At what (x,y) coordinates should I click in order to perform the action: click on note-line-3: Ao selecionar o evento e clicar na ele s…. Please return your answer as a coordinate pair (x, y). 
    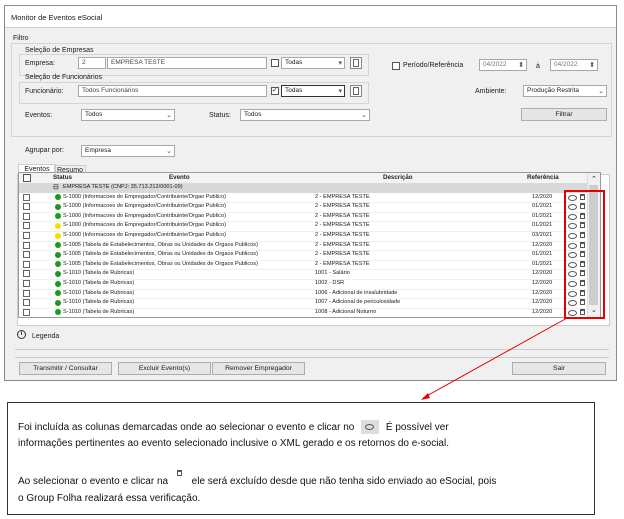
    Looking at the image, I should click on (257, 479).